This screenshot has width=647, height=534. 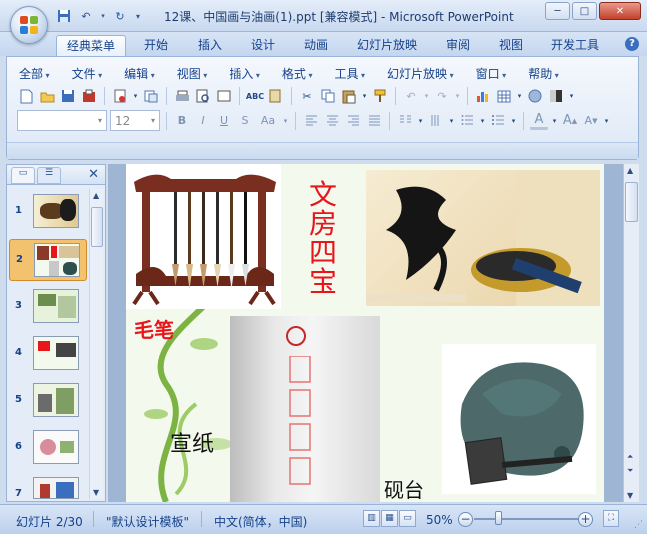 I want to click on font-name-combo: ▾, so click(x=62, y=120).